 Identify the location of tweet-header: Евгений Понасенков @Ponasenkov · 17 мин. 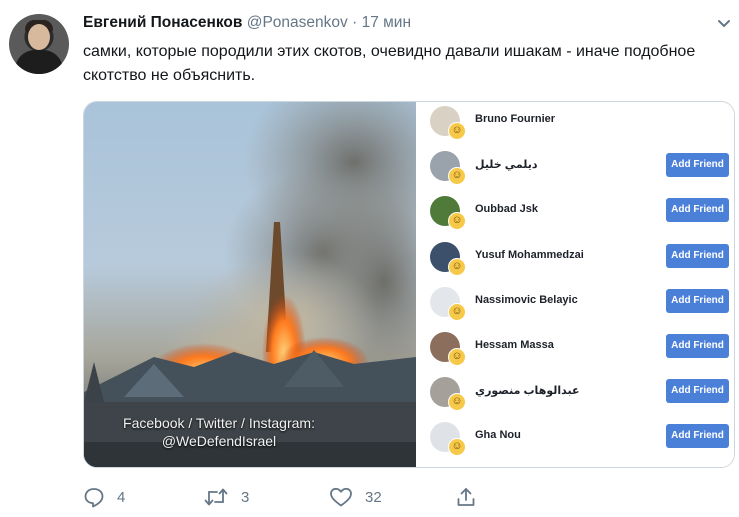
(247, 23).